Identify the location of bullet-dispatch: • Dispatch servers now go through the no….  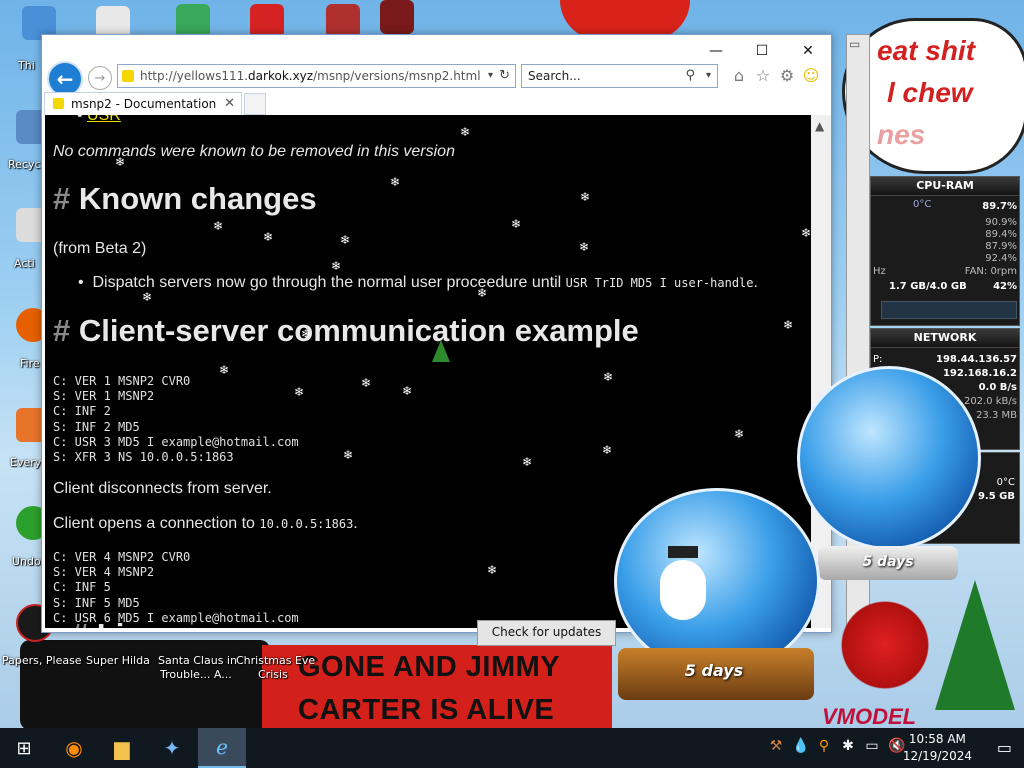
(418, 282).